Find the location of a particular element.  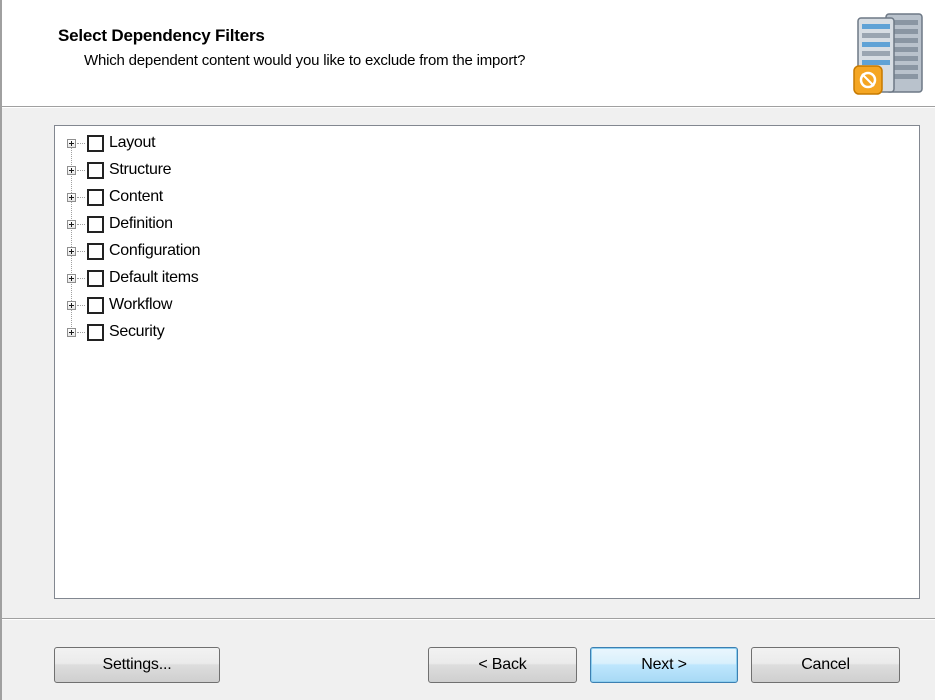

tree-item-label: Security is located at coordinates (137, 331).